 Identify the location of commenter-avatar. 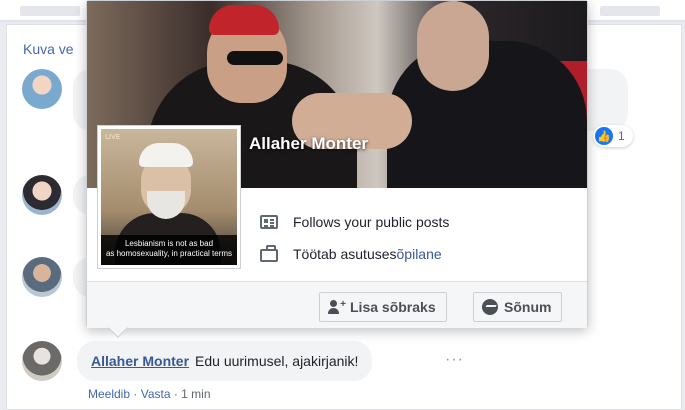
(42, 361).